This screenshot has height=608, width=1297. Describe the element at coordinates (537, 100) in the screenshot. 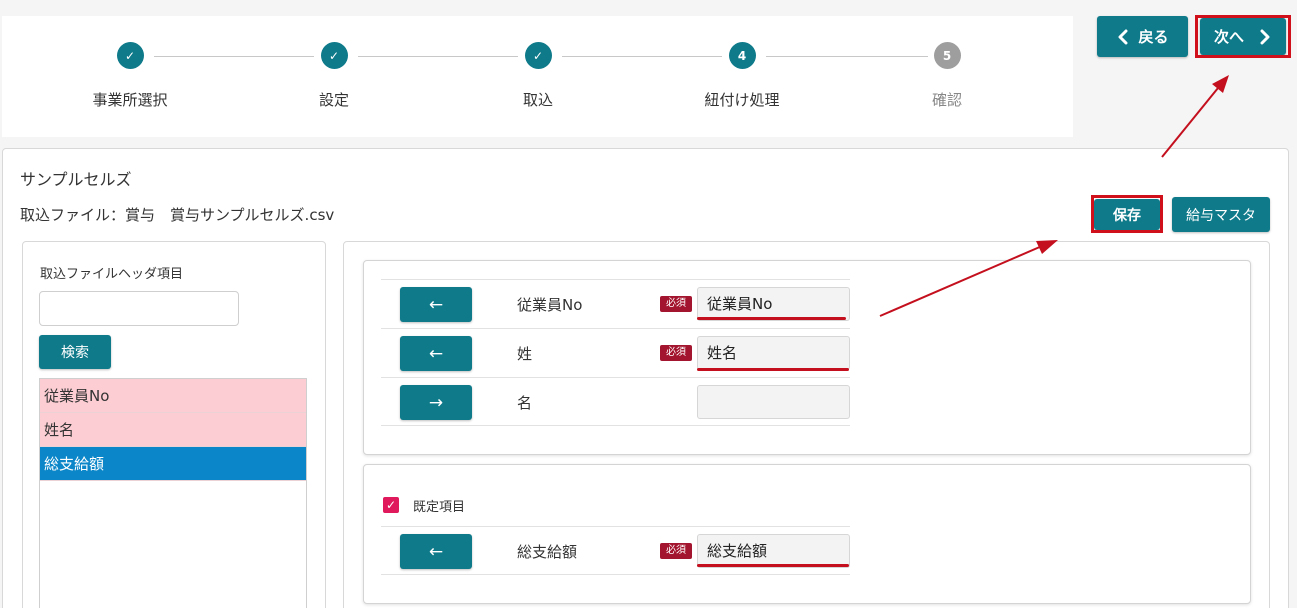

I see `step-label: 取込` at that location.